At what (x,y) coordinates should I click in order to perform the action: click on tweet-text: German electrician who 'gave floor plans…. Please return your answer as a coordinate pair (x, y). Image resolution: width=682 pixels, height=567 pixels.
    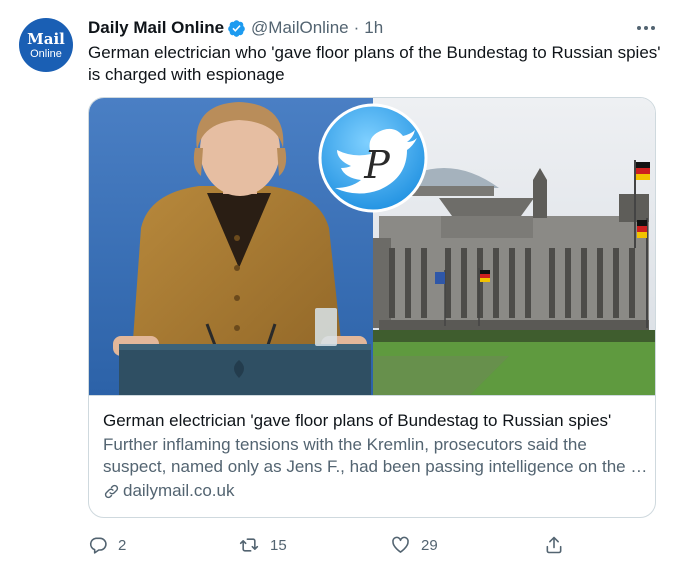
    Looking at the image, I should click on (374, 63).